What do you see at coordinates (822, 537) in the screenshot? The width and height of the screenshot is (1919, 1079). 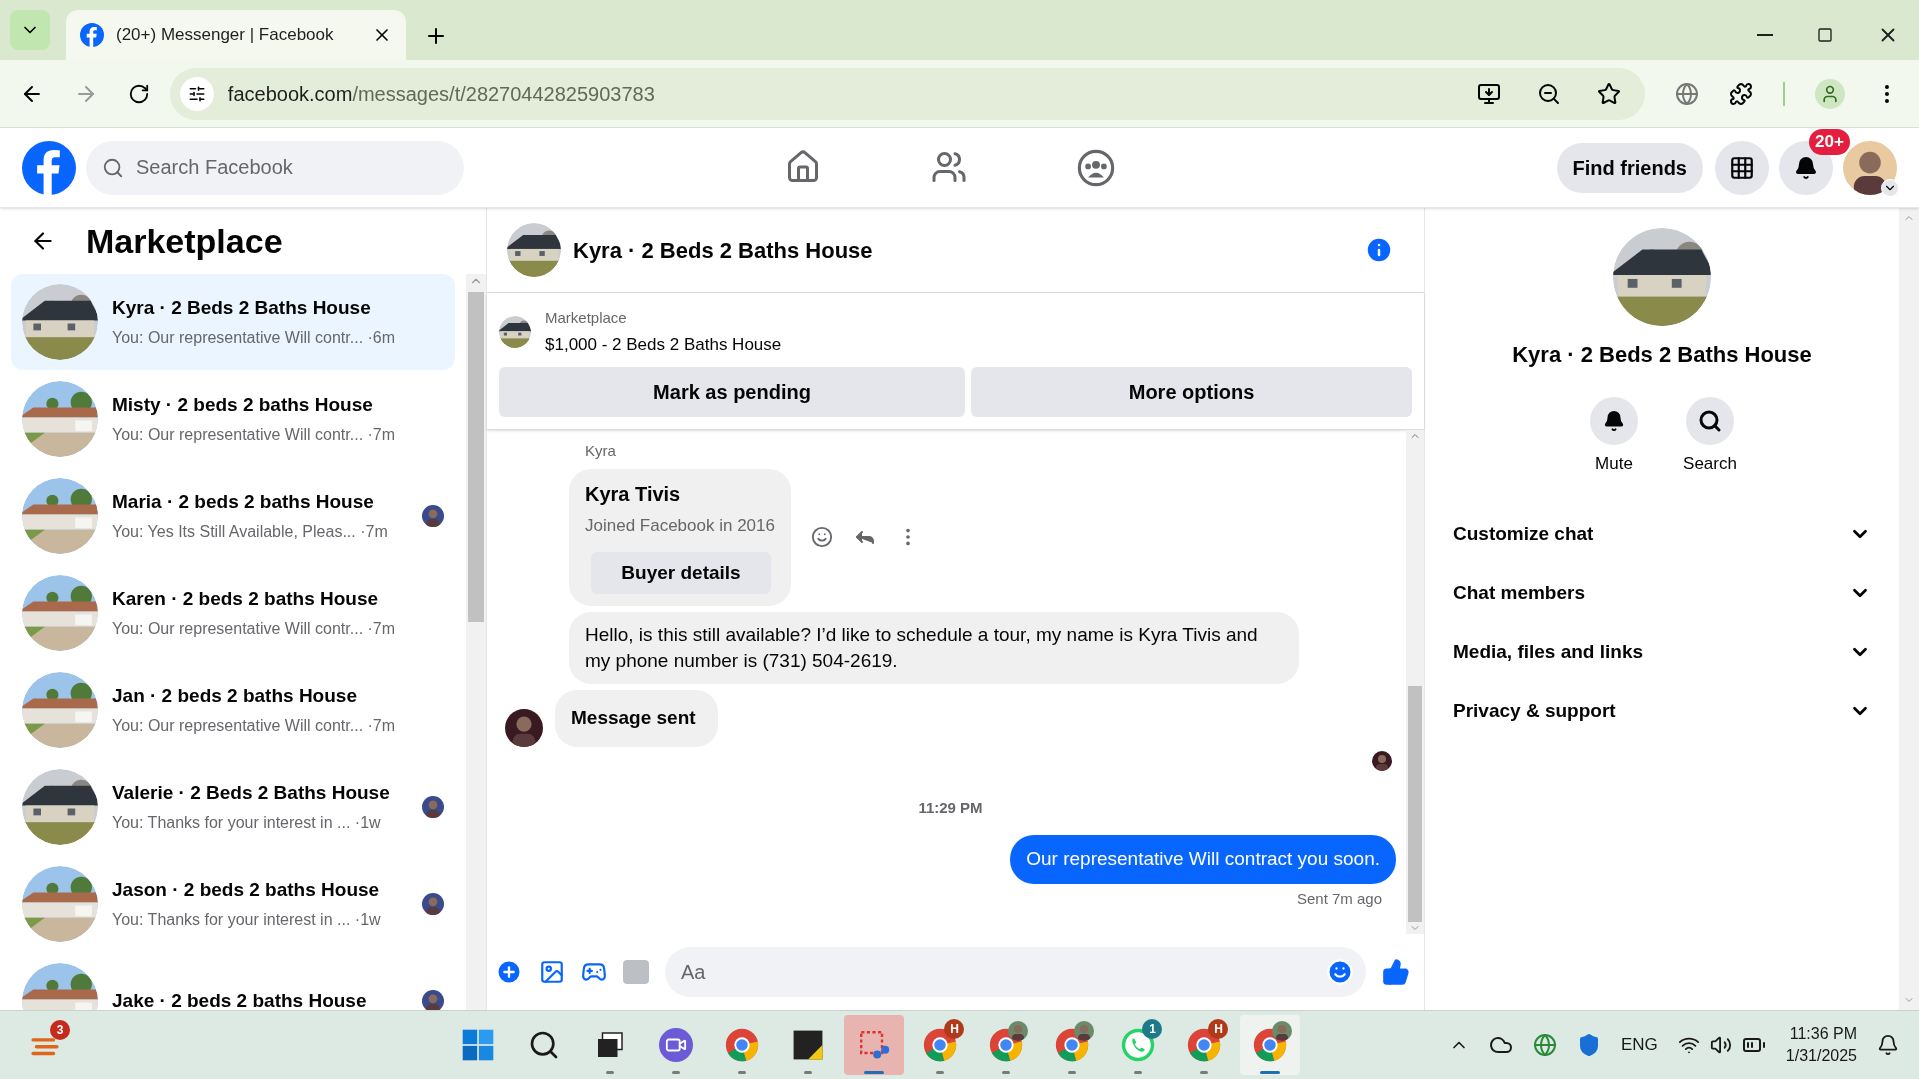 I see `react-icon` at bounding box center [822, 537].